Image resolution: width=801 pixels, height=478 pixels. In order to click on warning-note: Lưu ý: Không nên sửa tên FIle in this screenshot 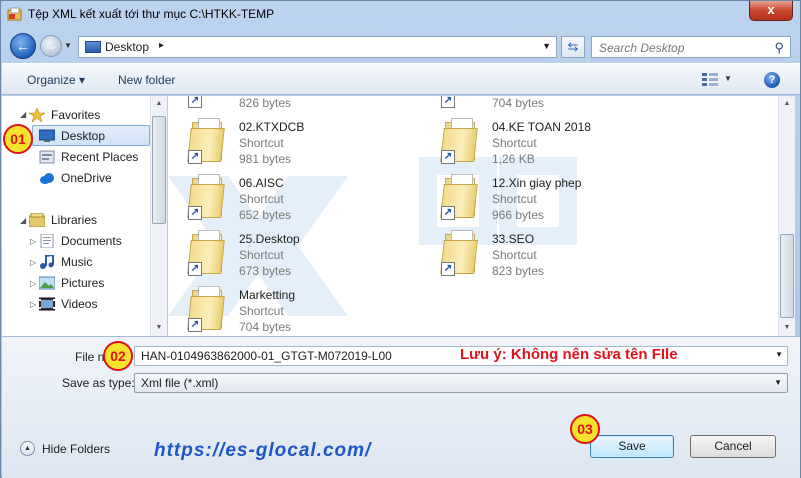, I will do `click(569, 354)`.